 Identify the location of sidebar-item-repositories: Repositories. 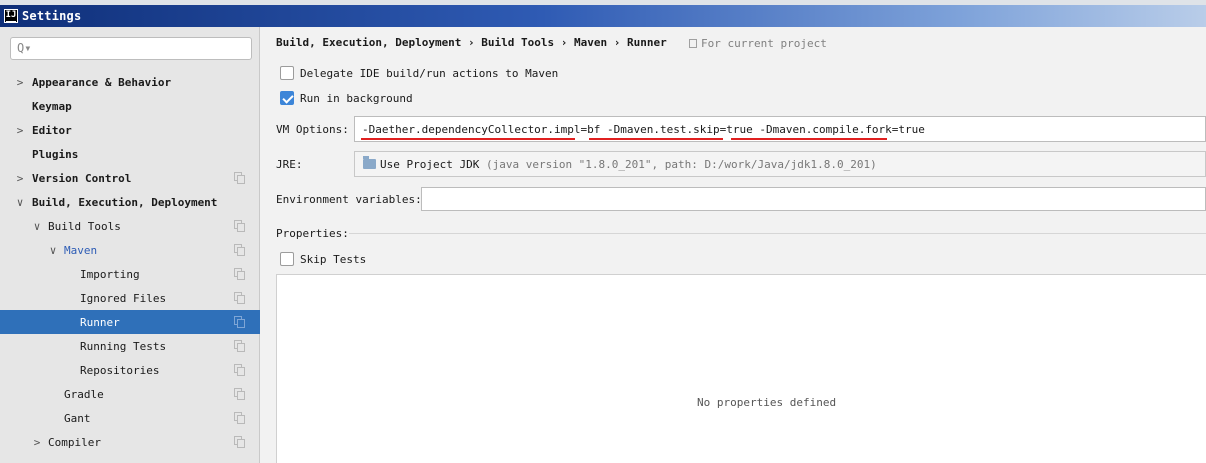
(130, 370).